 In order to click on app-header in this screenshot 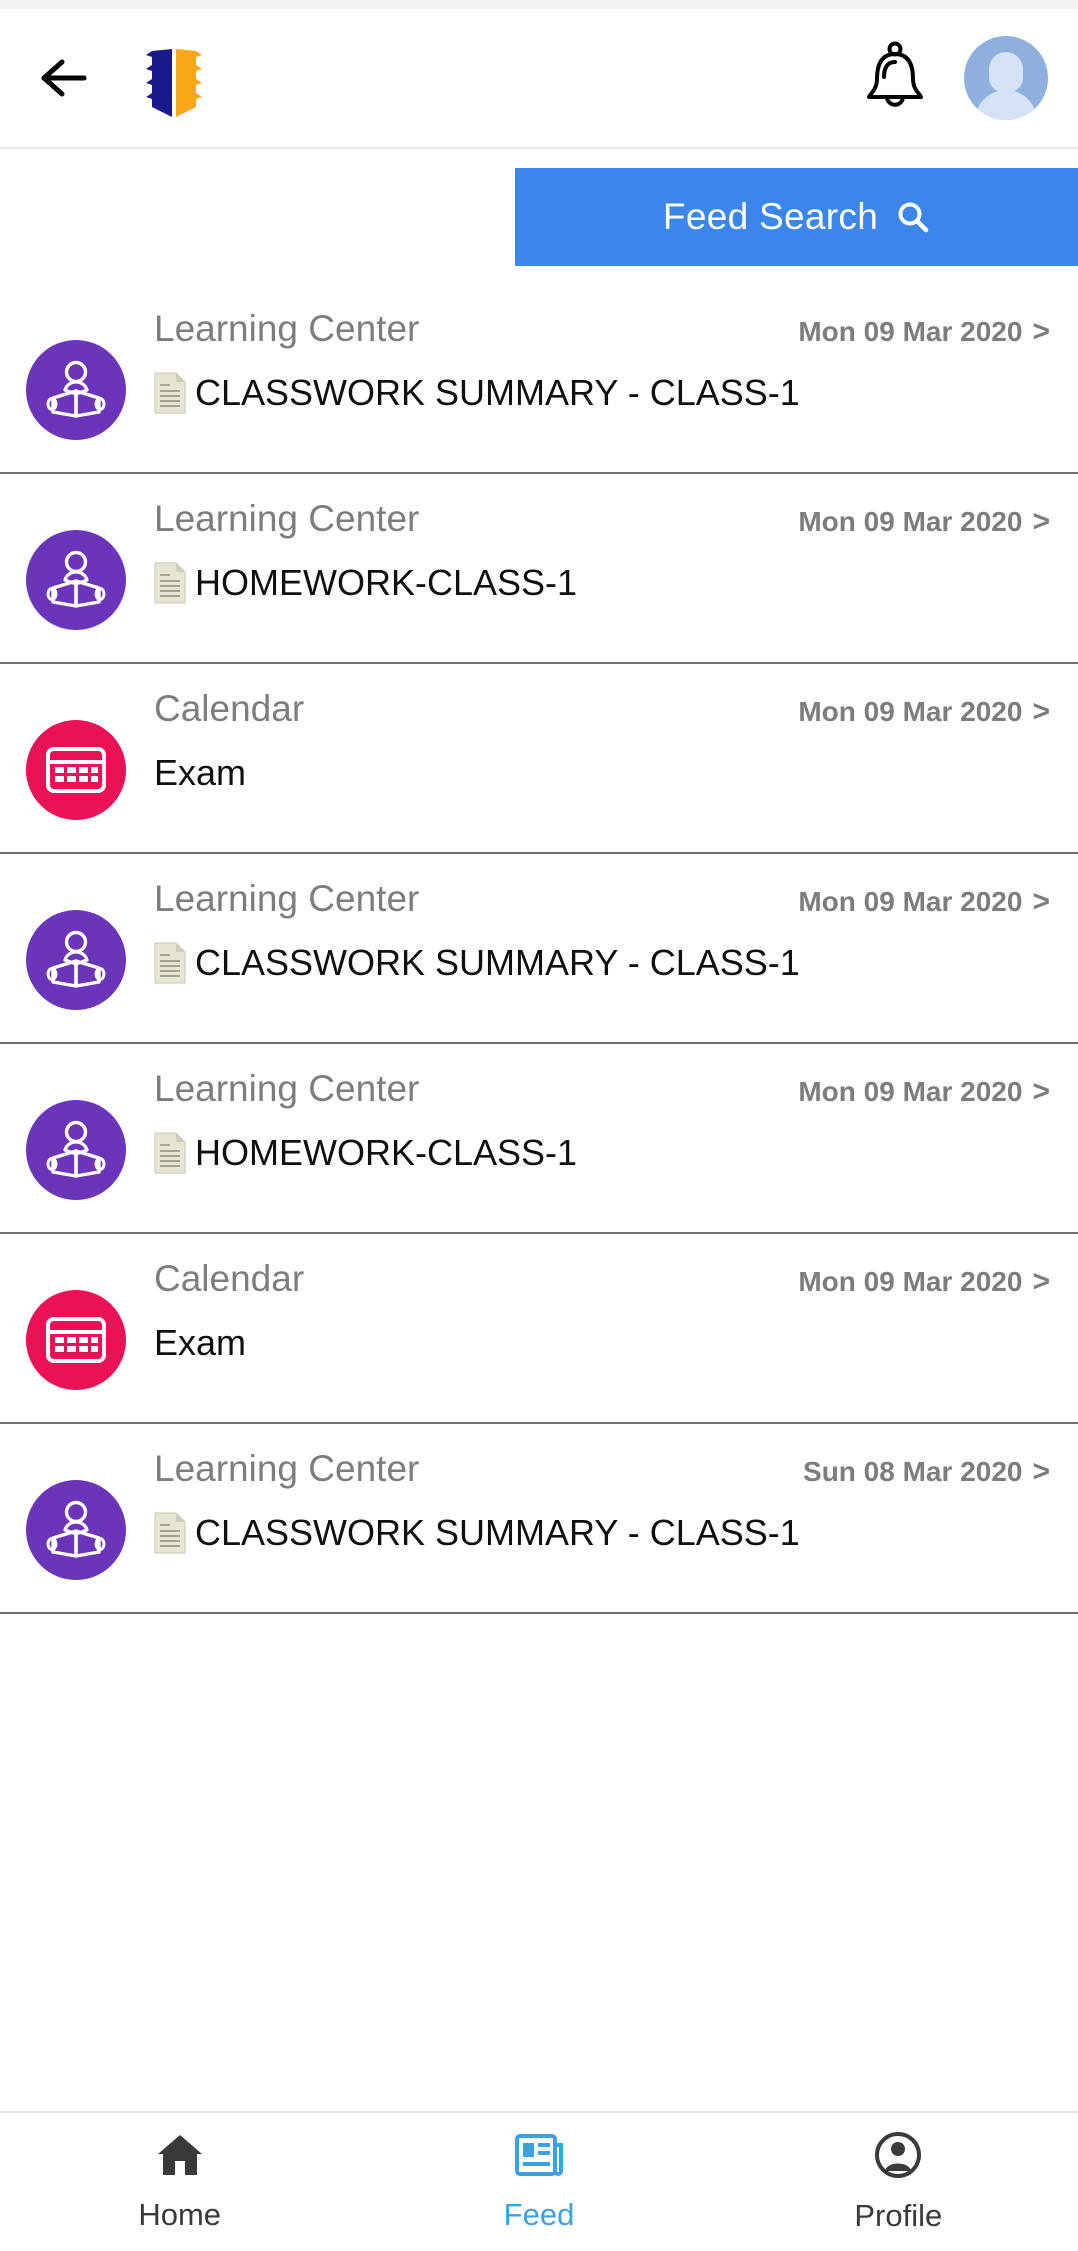, I will do `click(539, 79)`.